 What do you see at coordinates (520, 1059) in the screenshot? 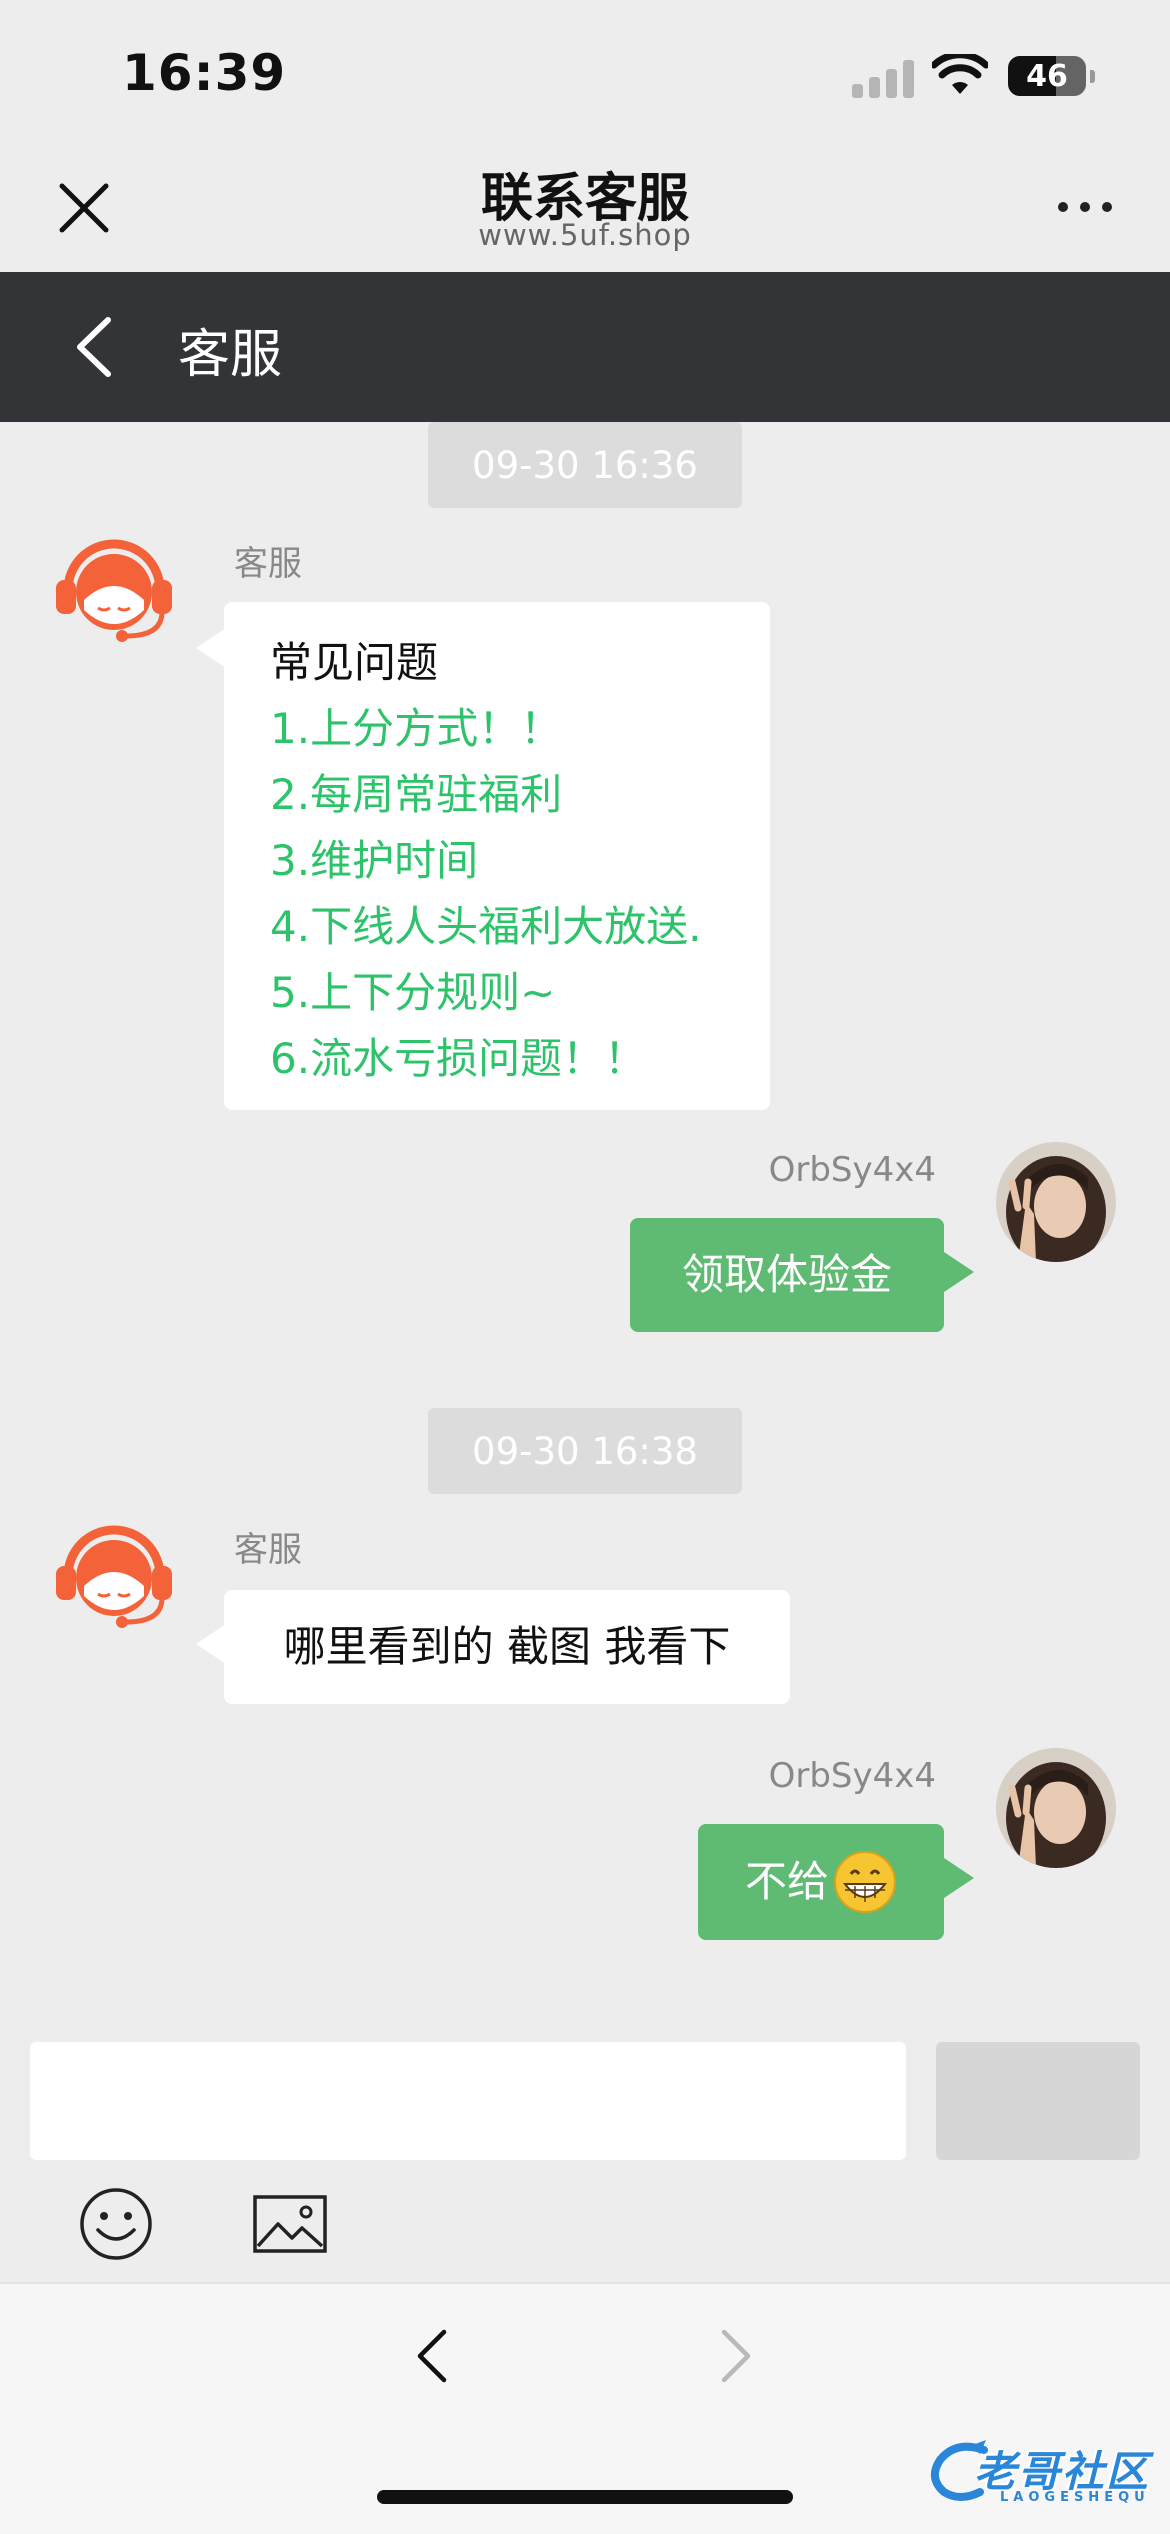
I see `faq-item: 6.流水亏损问题！！` at bounding box center [520, 1059].